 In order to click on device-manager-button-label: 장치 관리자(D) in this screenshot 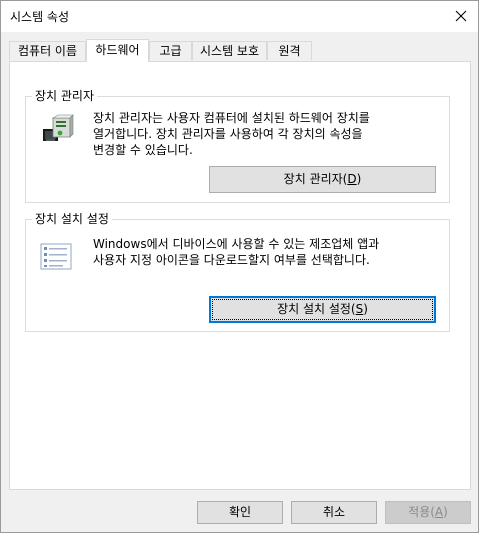, I will do `click(322, 179)`.